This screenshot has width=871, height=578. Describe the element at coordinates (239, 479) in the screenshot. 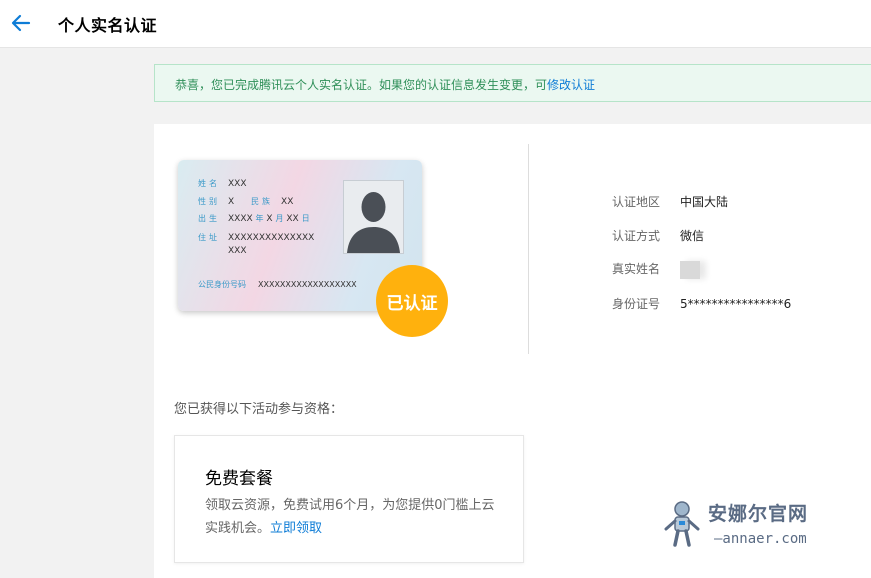

I see `activity-card-title: 免费套餐` at that location.